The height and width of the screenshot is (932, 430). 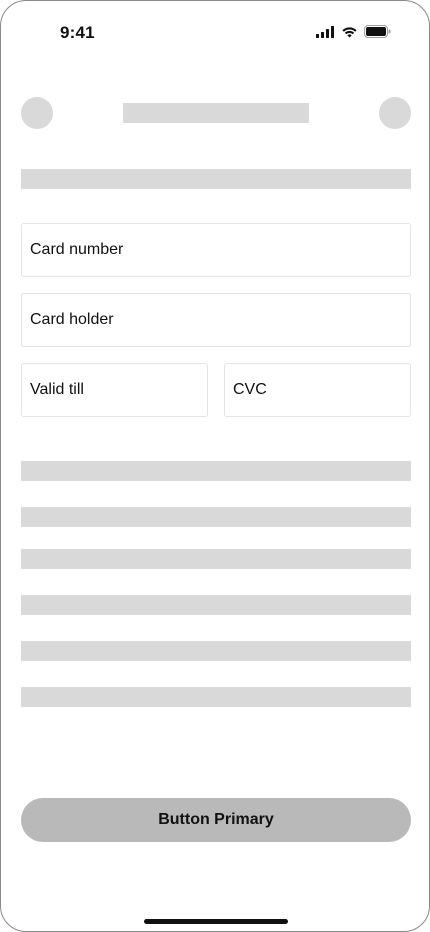 What do you see at coordinates (325, 34) in the screenshot?
I see `cellular-signal-icon` at bounding box center [325, 34].